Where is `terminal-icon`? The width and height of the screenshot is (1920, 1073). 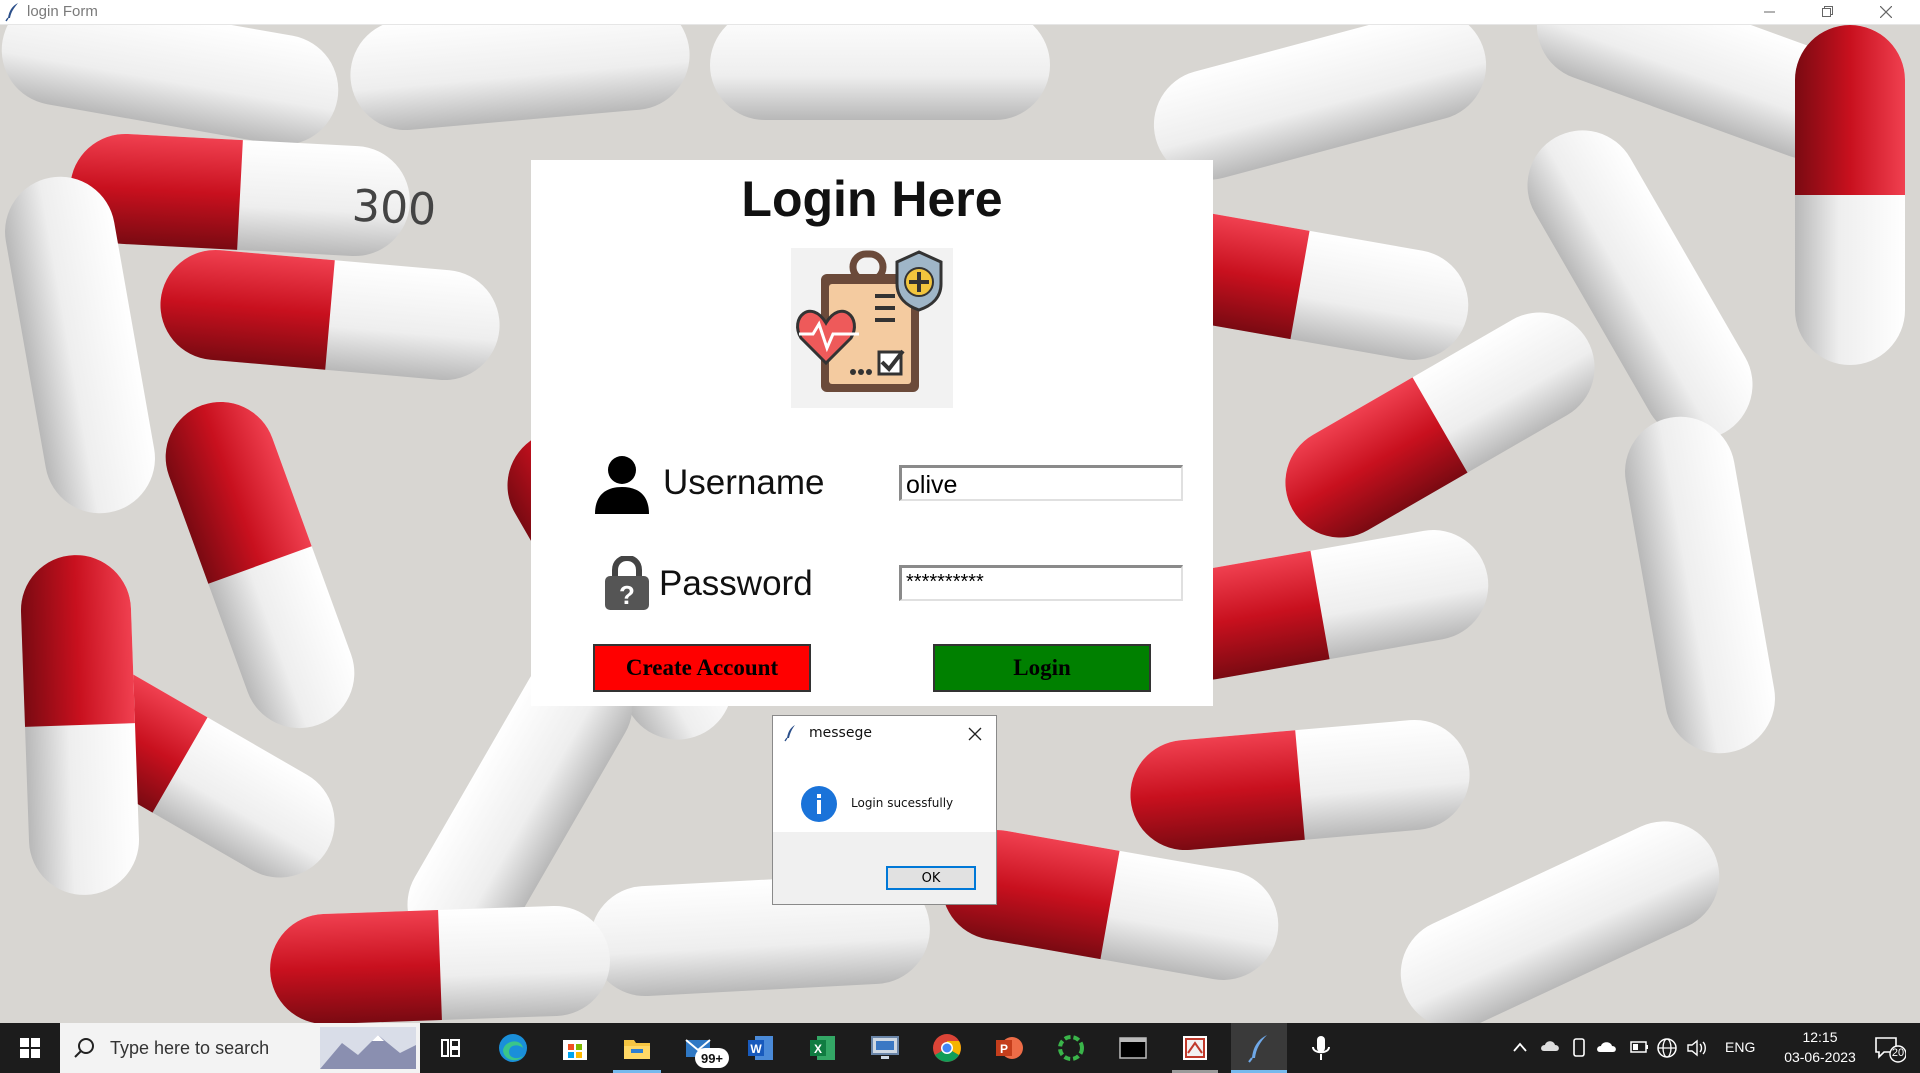
terminal-icon is located at coordinates (1133, 1048).